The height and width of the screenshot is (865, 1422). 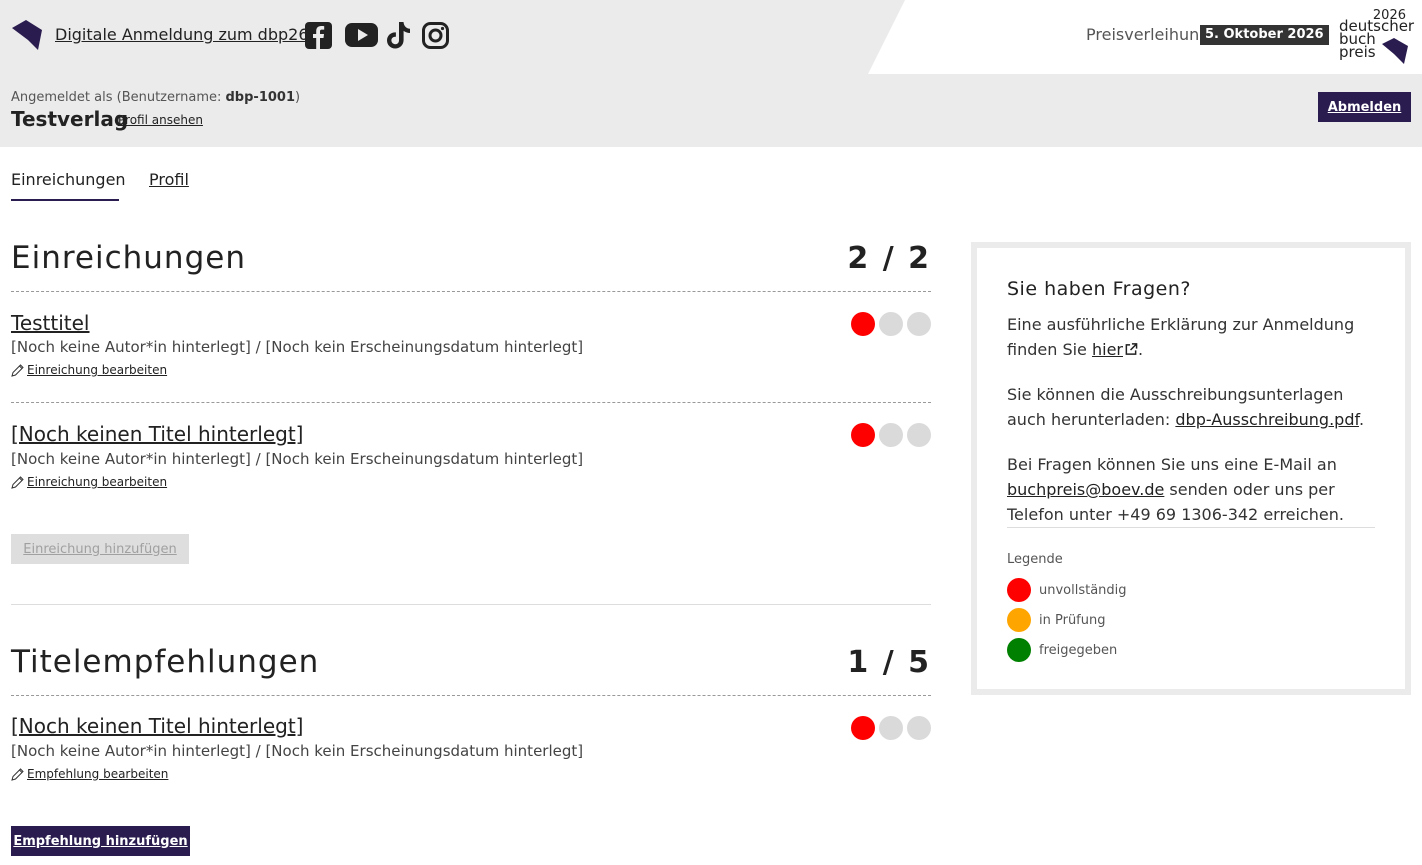 I want to click on edit-recommendation-label: Empfehlung bearbeiten, so click(x=98, y=774).